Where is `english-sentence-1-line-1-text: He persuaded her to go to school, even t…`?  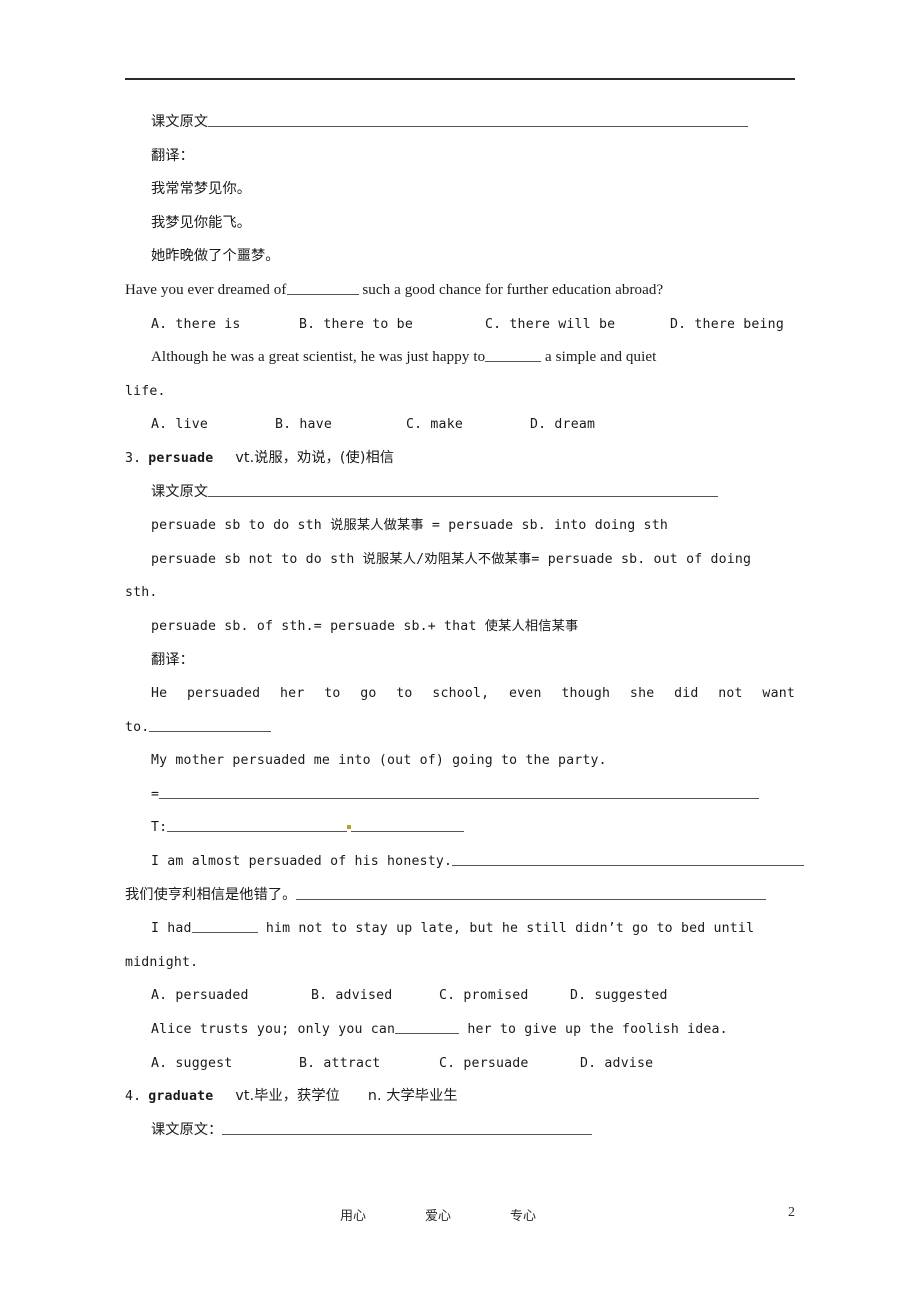 english-sentence-1-line-1-text: He persuaded her to go to school, even t… is located at coordinates (473, 694).